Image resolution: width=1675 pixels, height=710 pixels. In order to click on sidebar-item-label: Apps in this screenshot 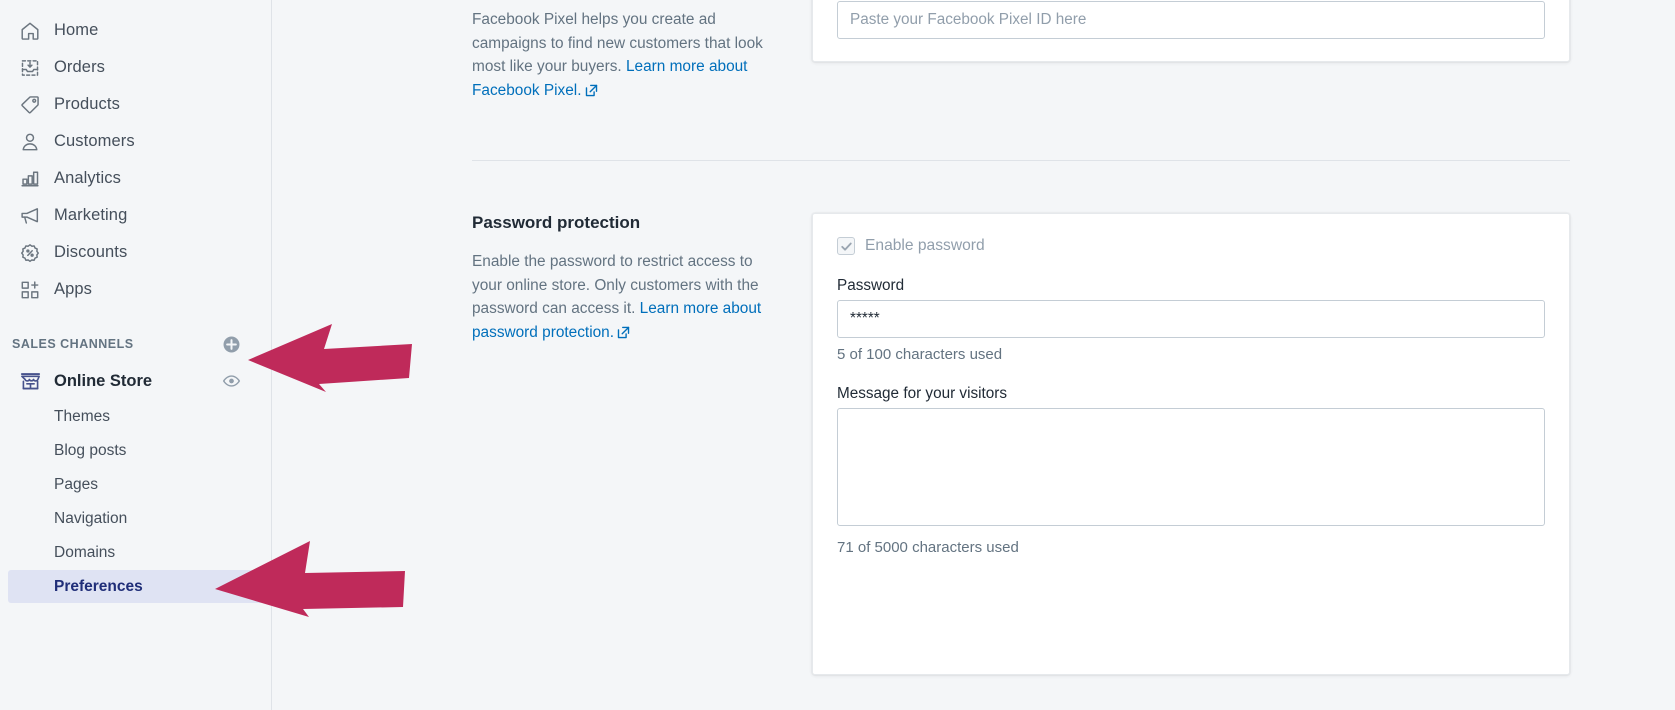, I will do `click(73, 289)`.